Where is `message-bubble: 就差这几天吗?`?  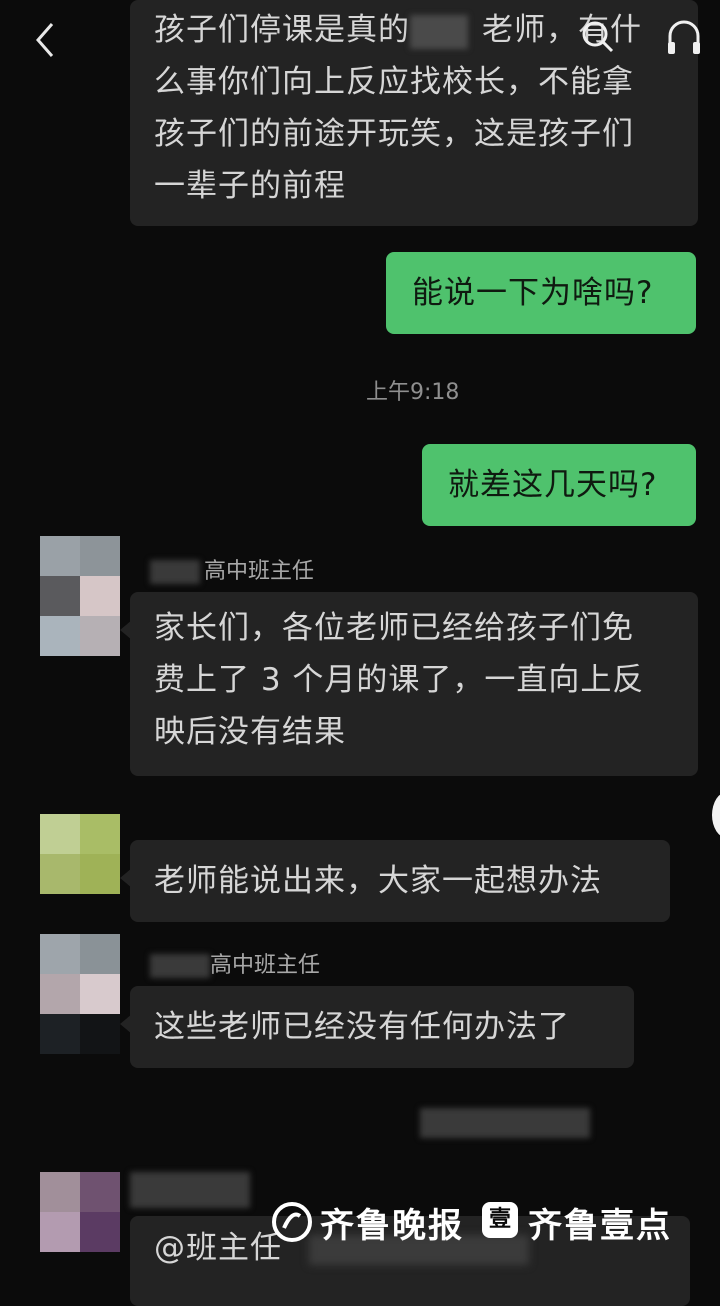
message-bubble: 就差这几天吗? is located at coordinates (559, 485).